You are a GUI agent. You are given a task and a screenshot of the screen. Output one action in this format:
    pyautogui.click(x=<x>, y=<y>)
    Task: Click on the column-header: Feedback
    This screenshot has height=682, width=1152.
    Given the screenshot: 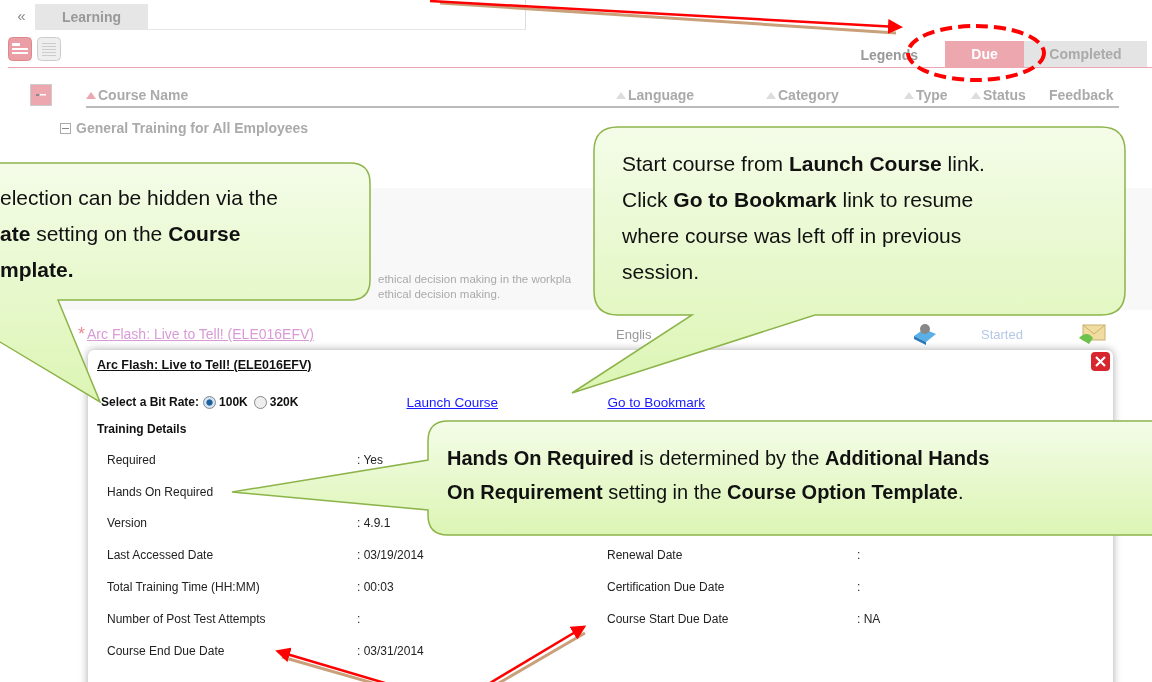 What is the action you would take?
    pyautogui.click(x=1084, y=96)
    